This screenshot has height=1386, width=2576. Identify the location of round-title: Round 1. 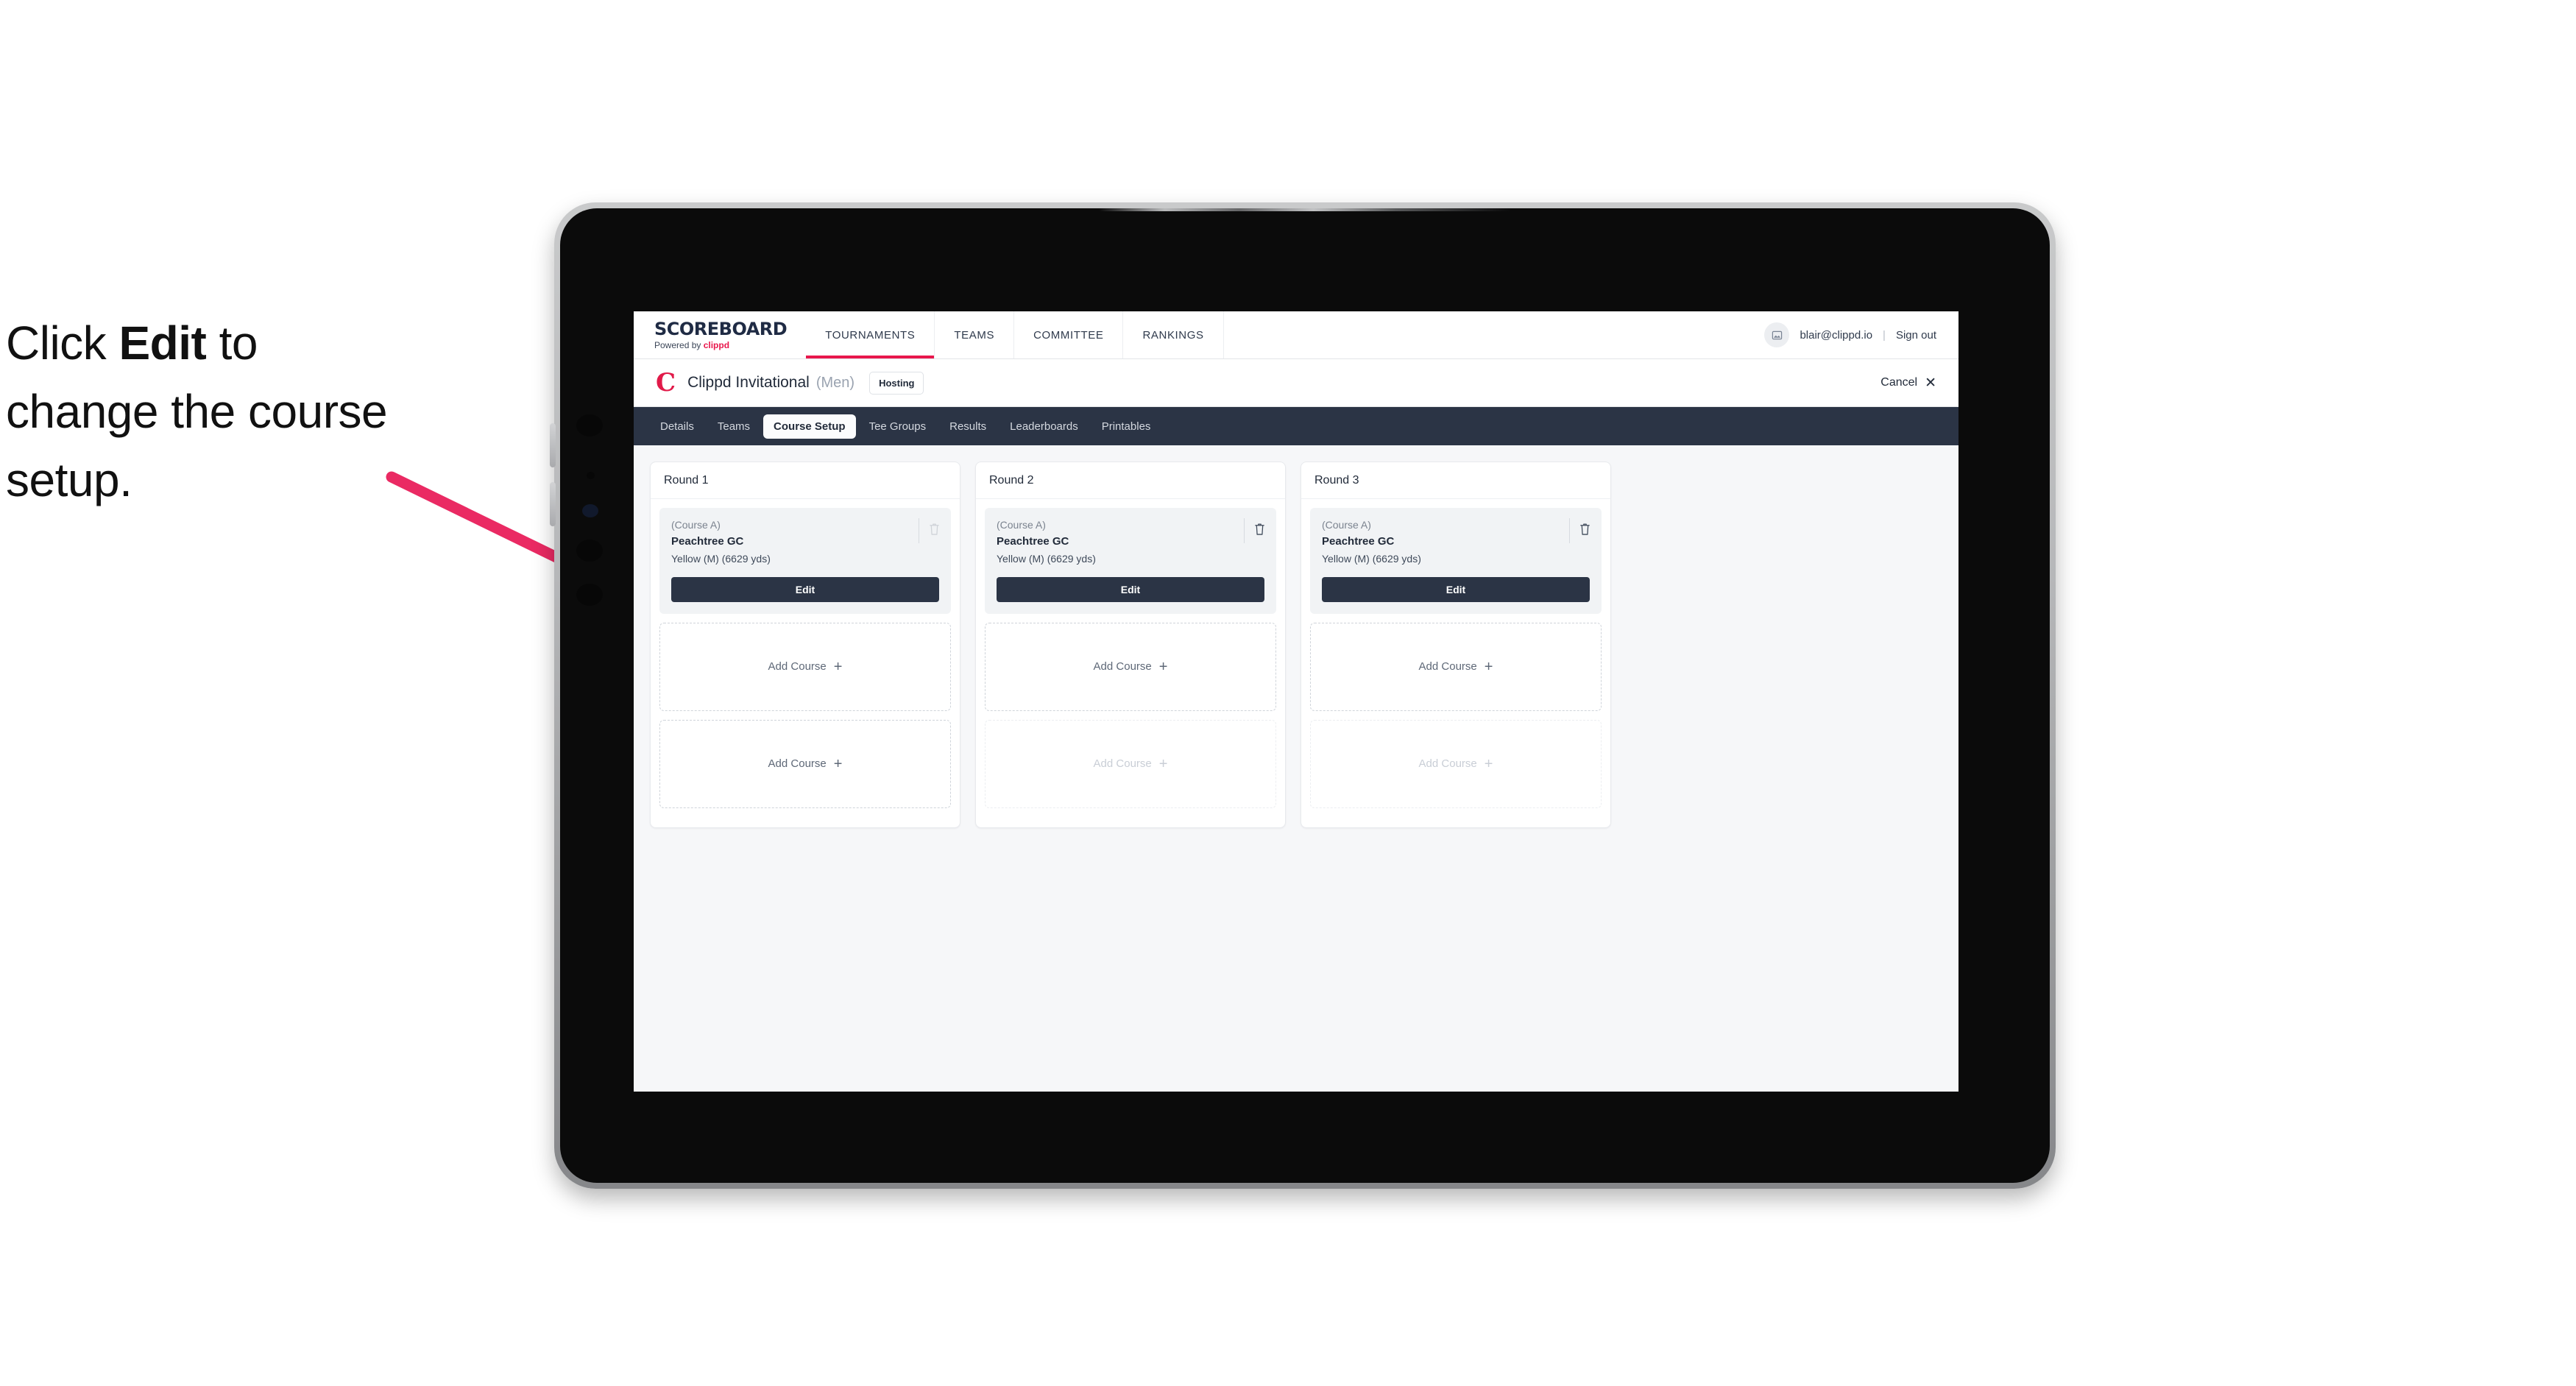
(805, 481).